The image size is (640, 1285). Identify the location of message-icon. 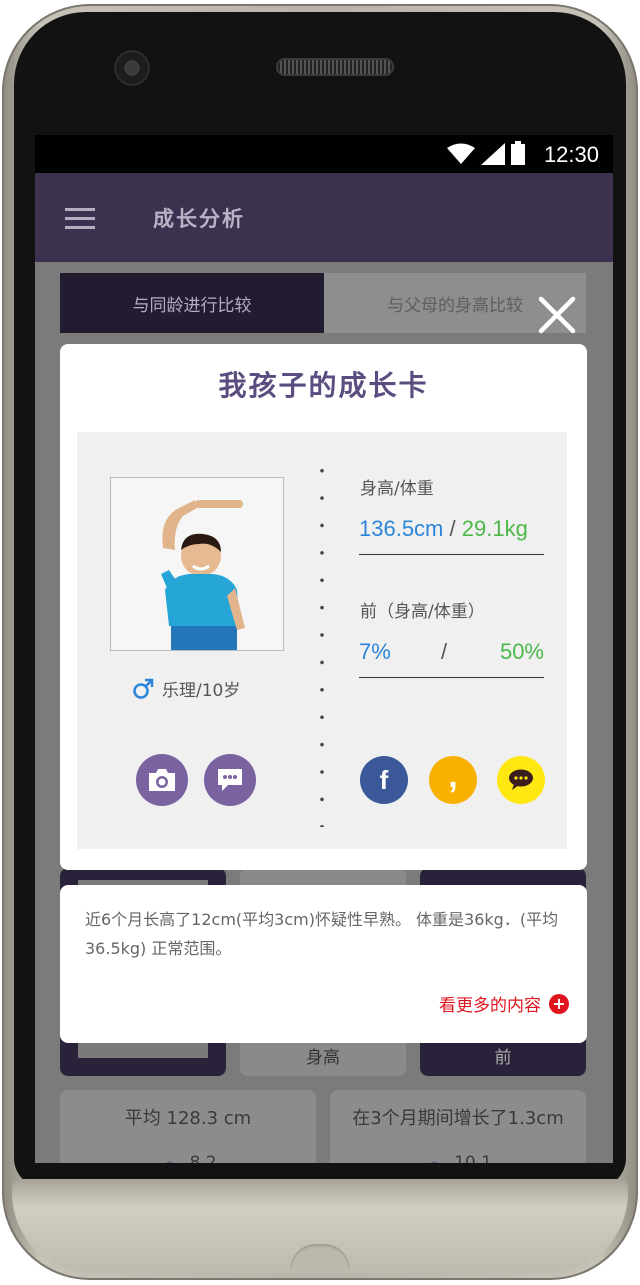
(230, 780).